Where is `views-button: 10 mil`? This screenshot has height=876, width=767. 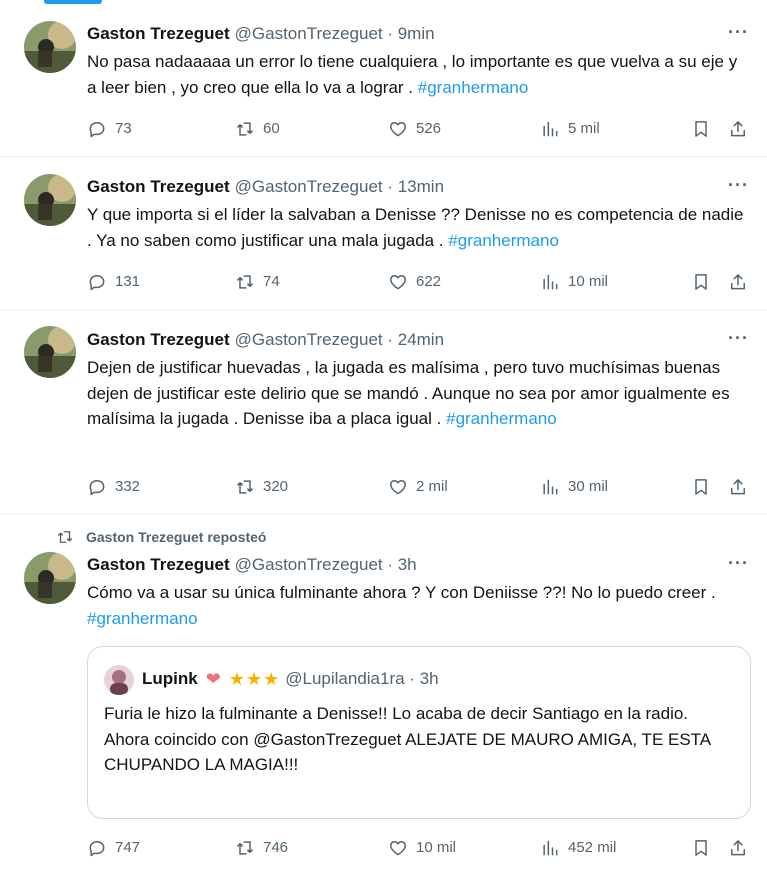 views-button: 10 mil is located at coordinates (574, 282).